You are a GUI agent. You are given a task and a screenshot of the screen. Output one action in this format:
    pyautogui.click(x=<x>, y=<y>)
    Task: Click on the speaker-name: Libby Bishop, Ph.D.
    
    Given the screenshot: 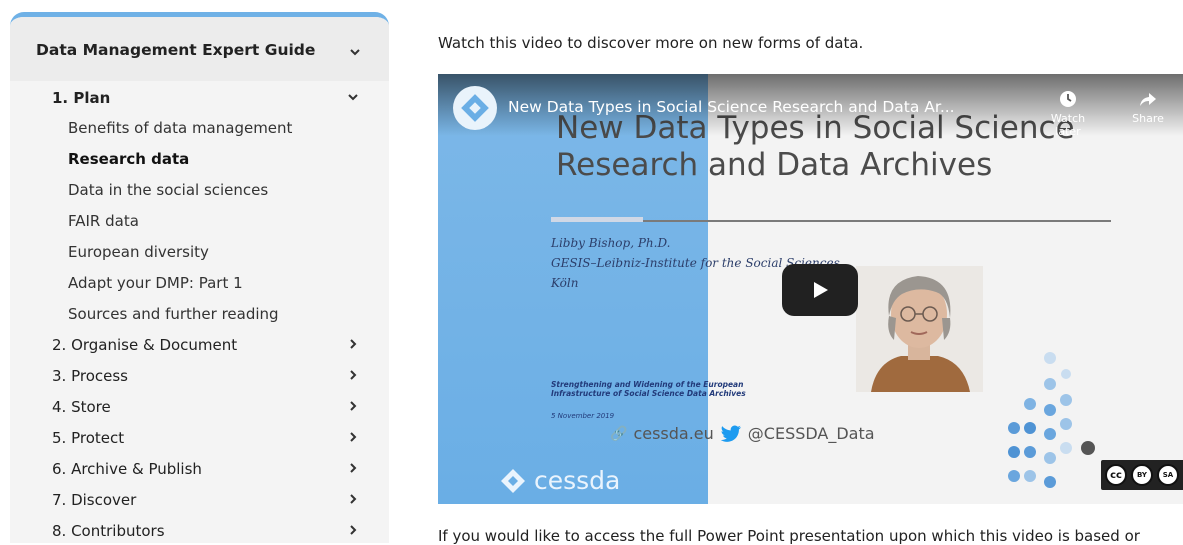 What is the action you would take?
    pyautogui.click(x=611, y=243)
    